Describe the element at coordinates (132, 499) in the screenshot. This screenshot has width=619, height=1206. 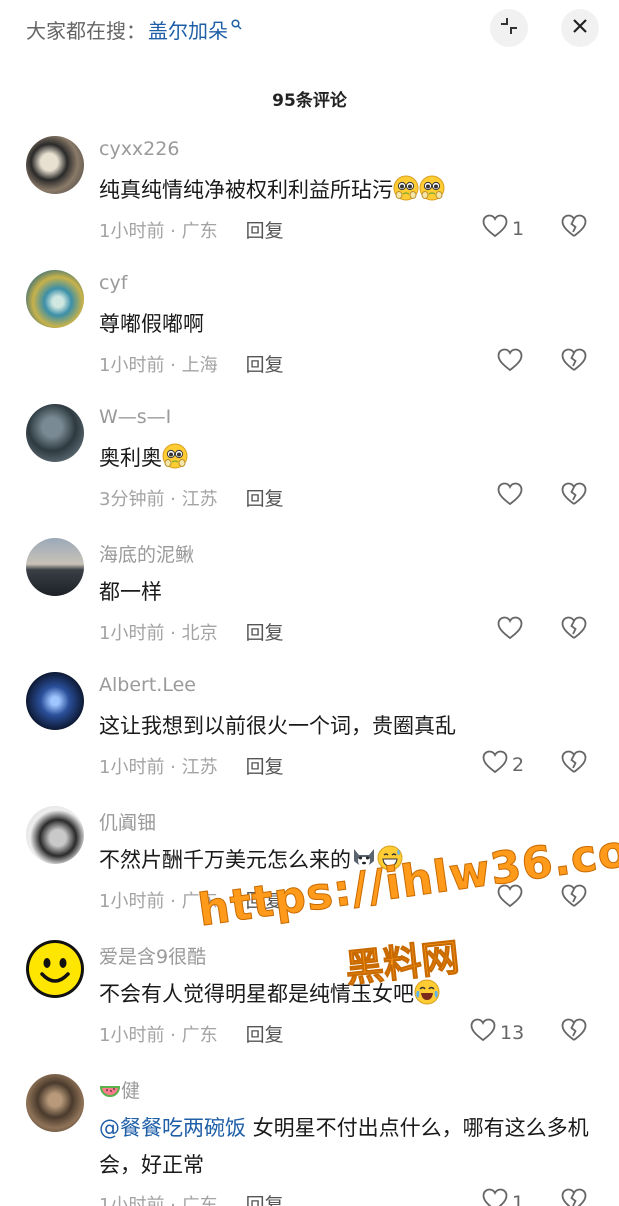
I see `comment-time: 3分钟前` at that location.